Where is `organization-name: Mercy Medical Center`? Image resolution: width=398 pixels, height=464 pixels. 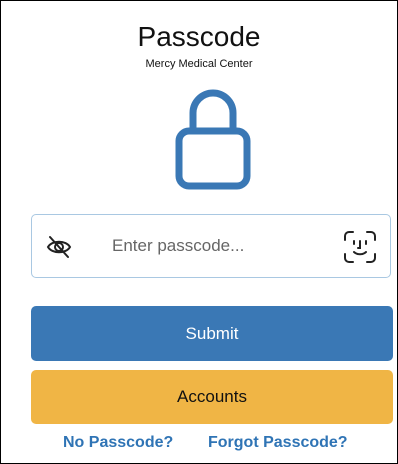 organization-name: Mercy Medical Center is located at coordinates (199, 64).